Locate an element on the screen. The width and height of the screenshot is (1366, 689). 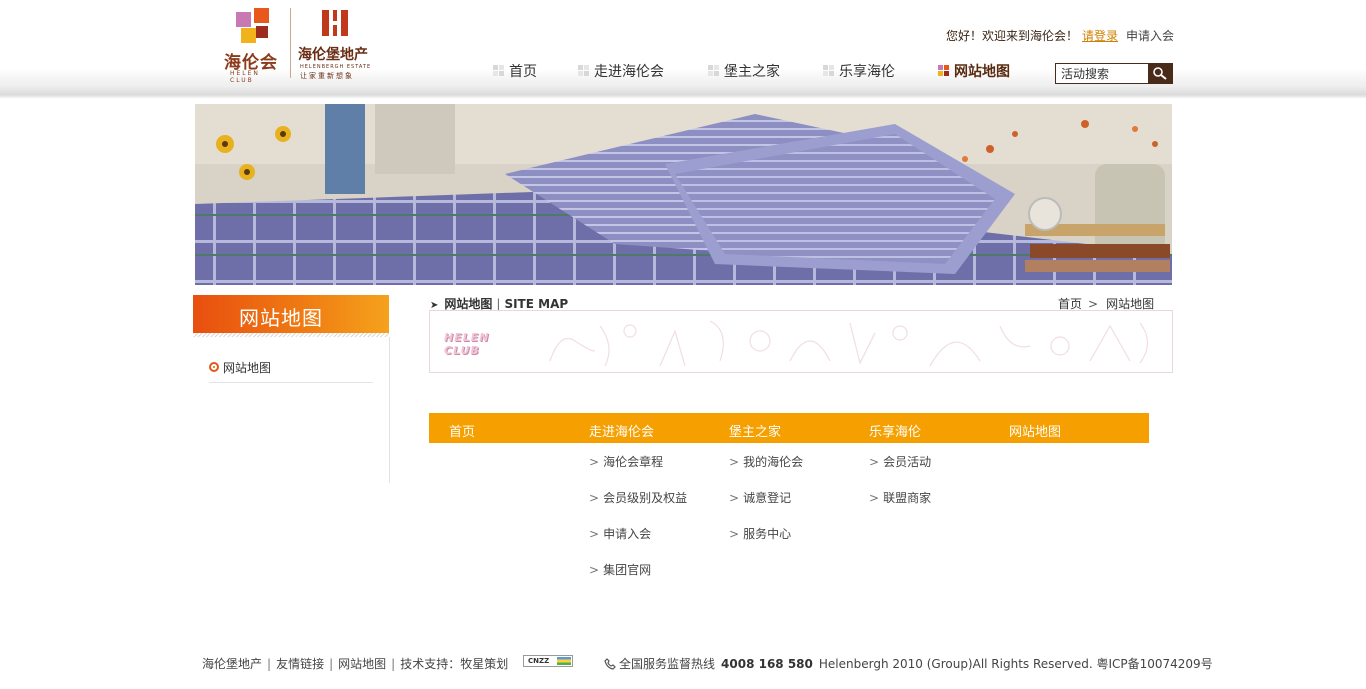
nav-item-sitemap: 网站地图 is located at coordinates (974, 71).